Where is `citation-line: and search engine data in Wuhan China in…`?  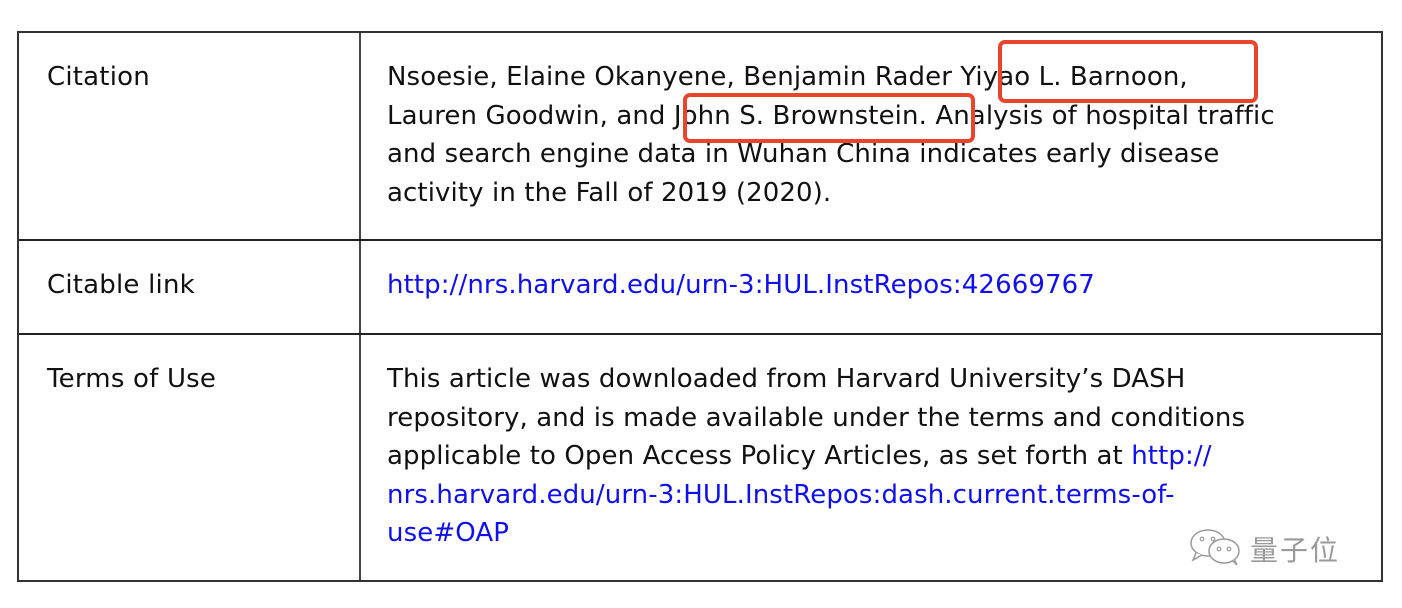
citation-line: and search engine data in Wuhan China in… is located at coordinates (803, 154).